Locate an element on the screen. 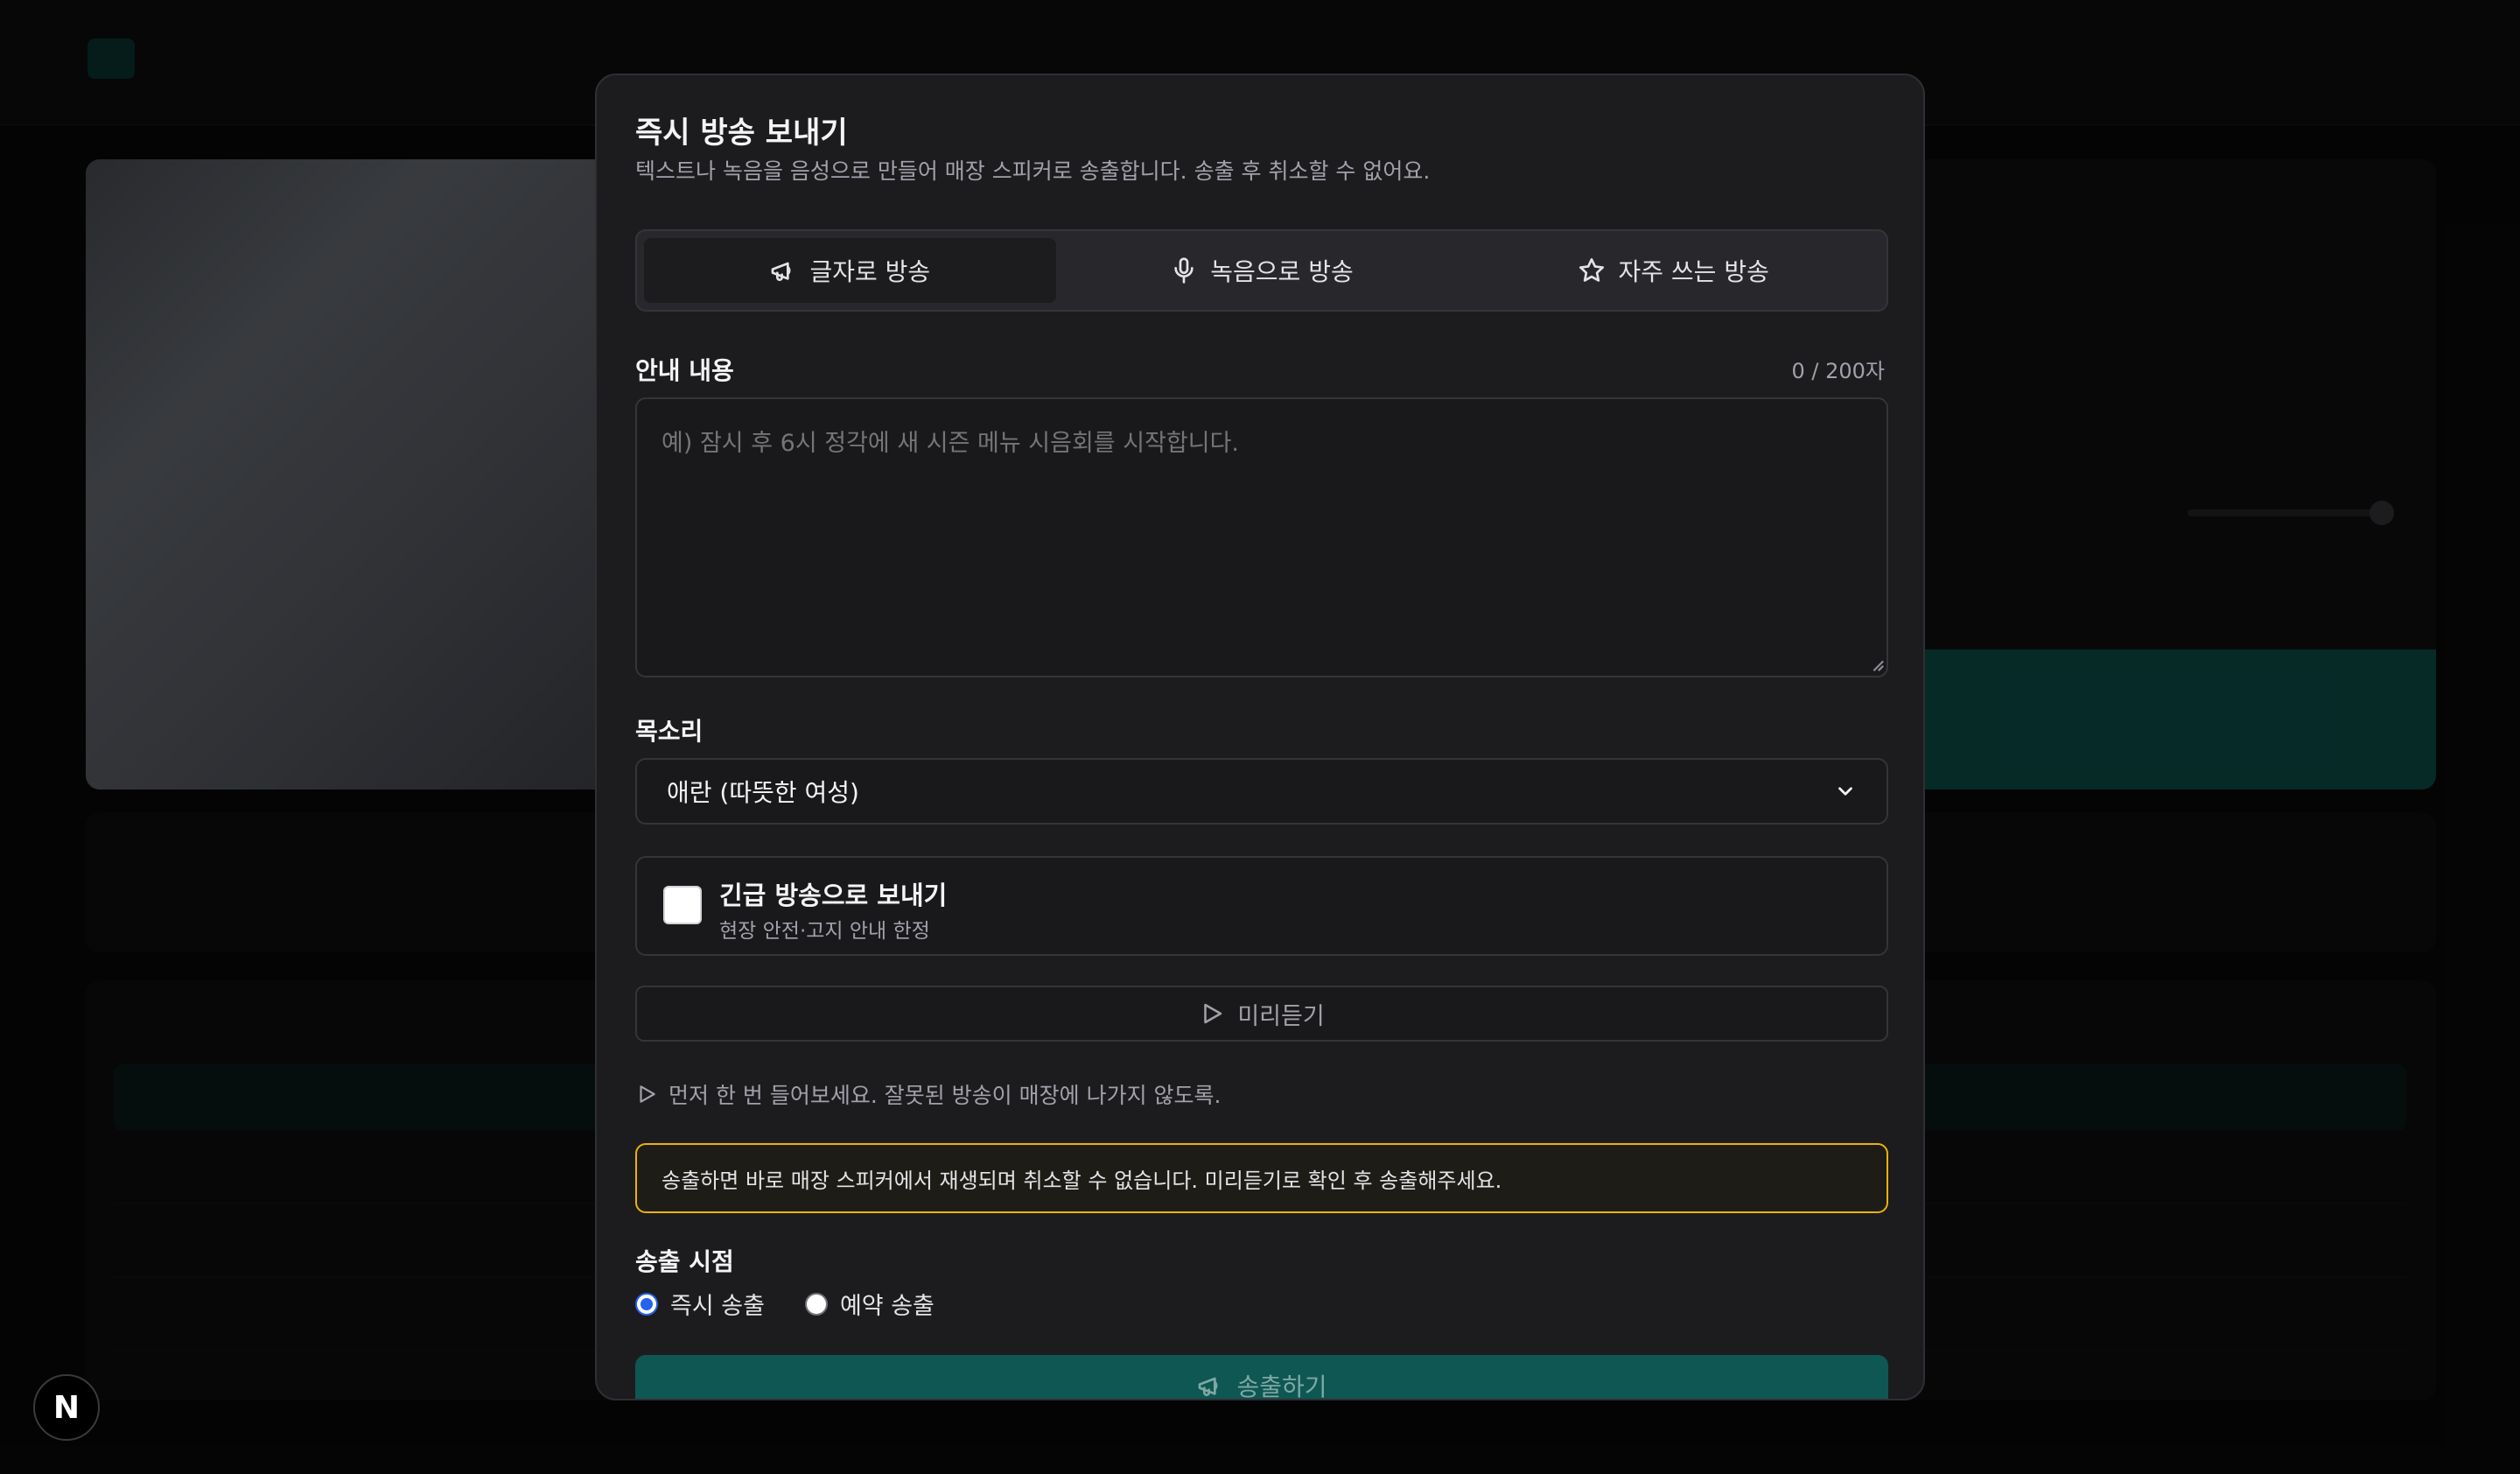 The height and width of the screenshot is (1474, 2520). preview-button: 미리듣기 is located at coordinates (1261, 1014).